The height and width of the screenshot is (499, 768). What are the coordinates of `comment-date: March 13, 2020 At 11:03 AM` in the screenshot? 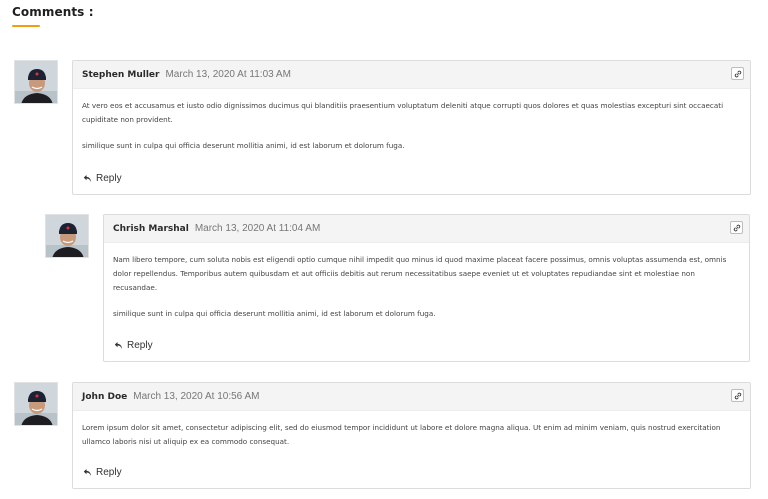 It's located at (228, 74).